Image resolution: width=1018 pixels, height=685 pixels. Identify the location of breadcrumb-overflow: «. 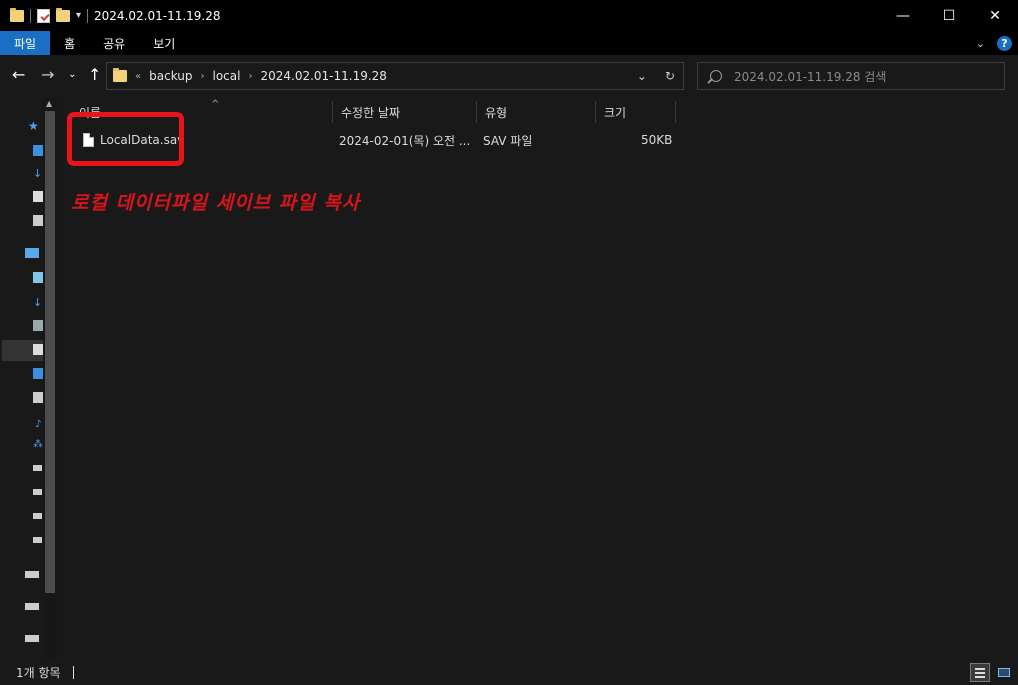
(138, 76).